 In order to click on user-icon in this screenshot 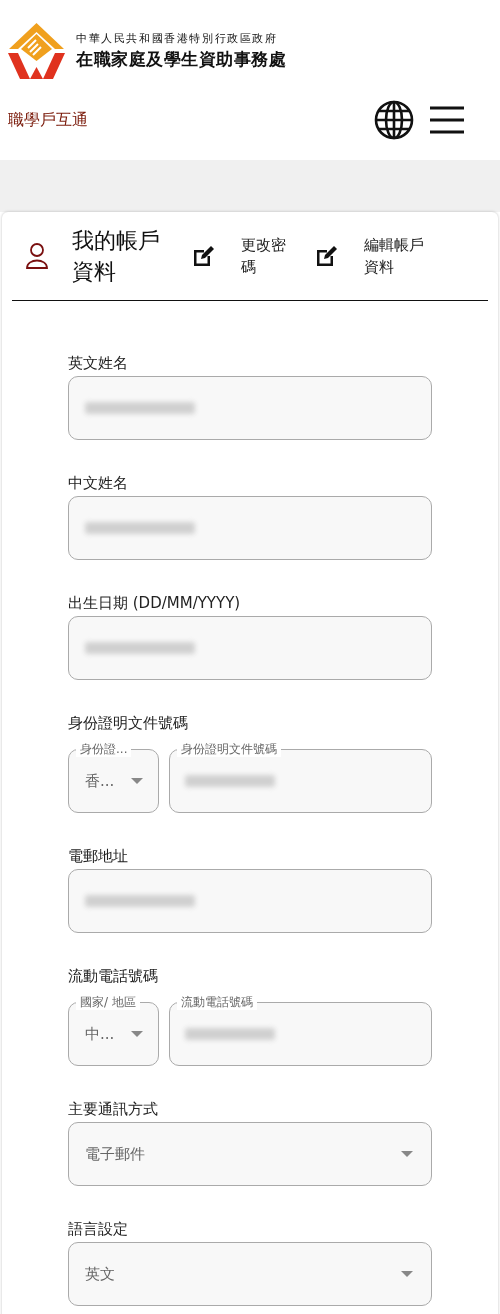, I will do `click(37, 256)`.